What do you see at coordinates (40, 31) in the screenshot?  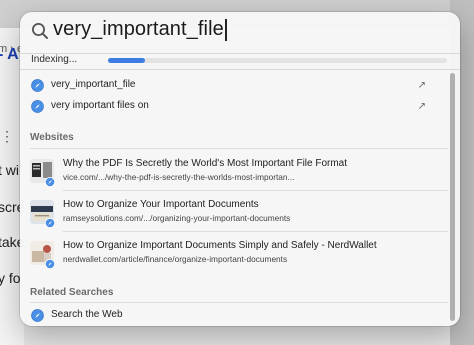 I see `search-icon` at bounding box center [40, 31].